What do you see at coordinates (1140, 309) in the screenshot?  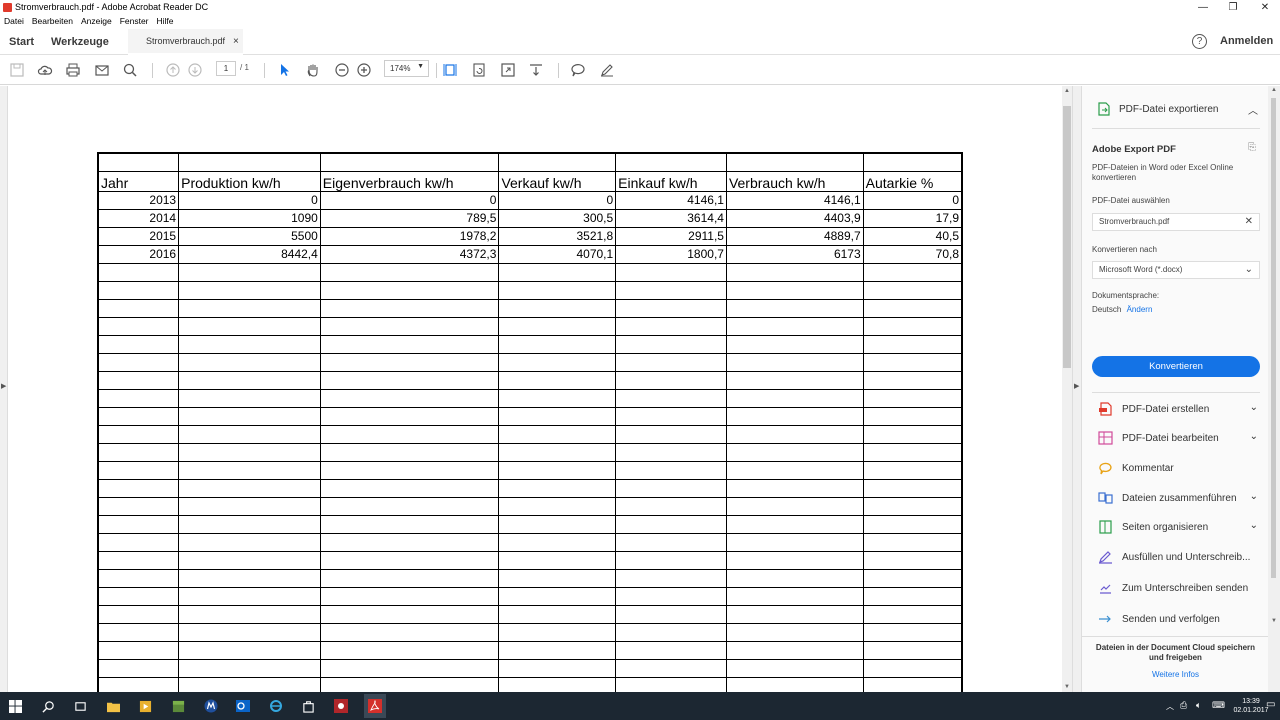 I see `change-language-link: Ändern` at bounding box center [1140, 309].